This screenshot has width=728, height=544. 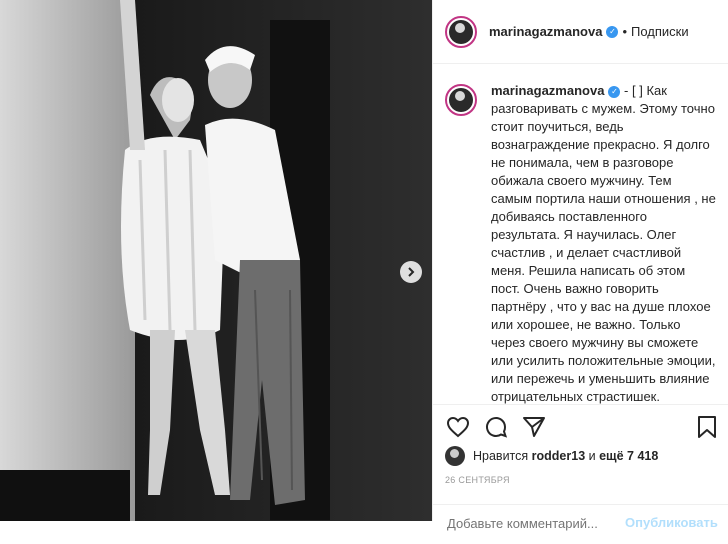 I want to click on next-photo-button, so click(x=411, y=272).